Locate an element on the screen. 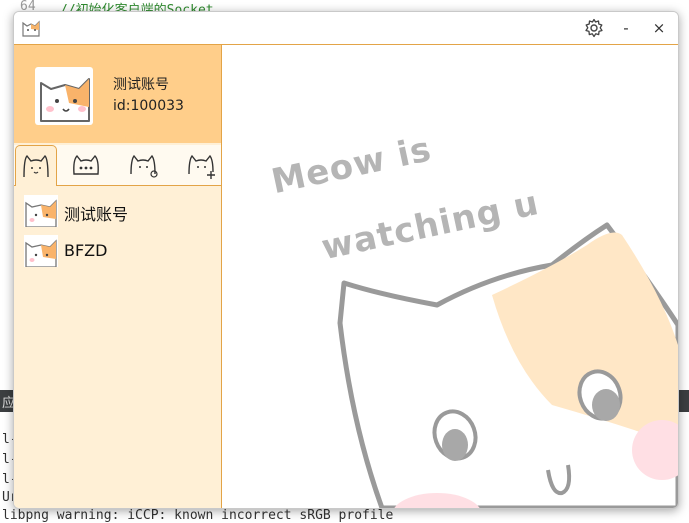 The image size is (689, 523). cat-chat-icon is located at coordinates (86, 164).